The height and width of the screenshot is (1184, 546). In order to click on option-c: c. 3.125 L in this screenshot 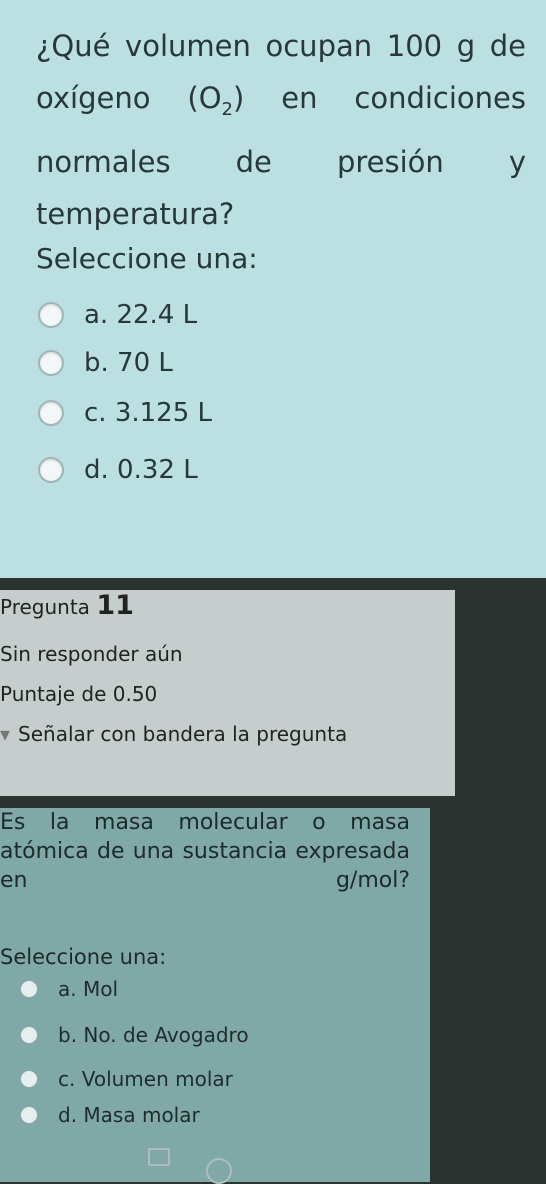, I will do `click(125, 413)`.